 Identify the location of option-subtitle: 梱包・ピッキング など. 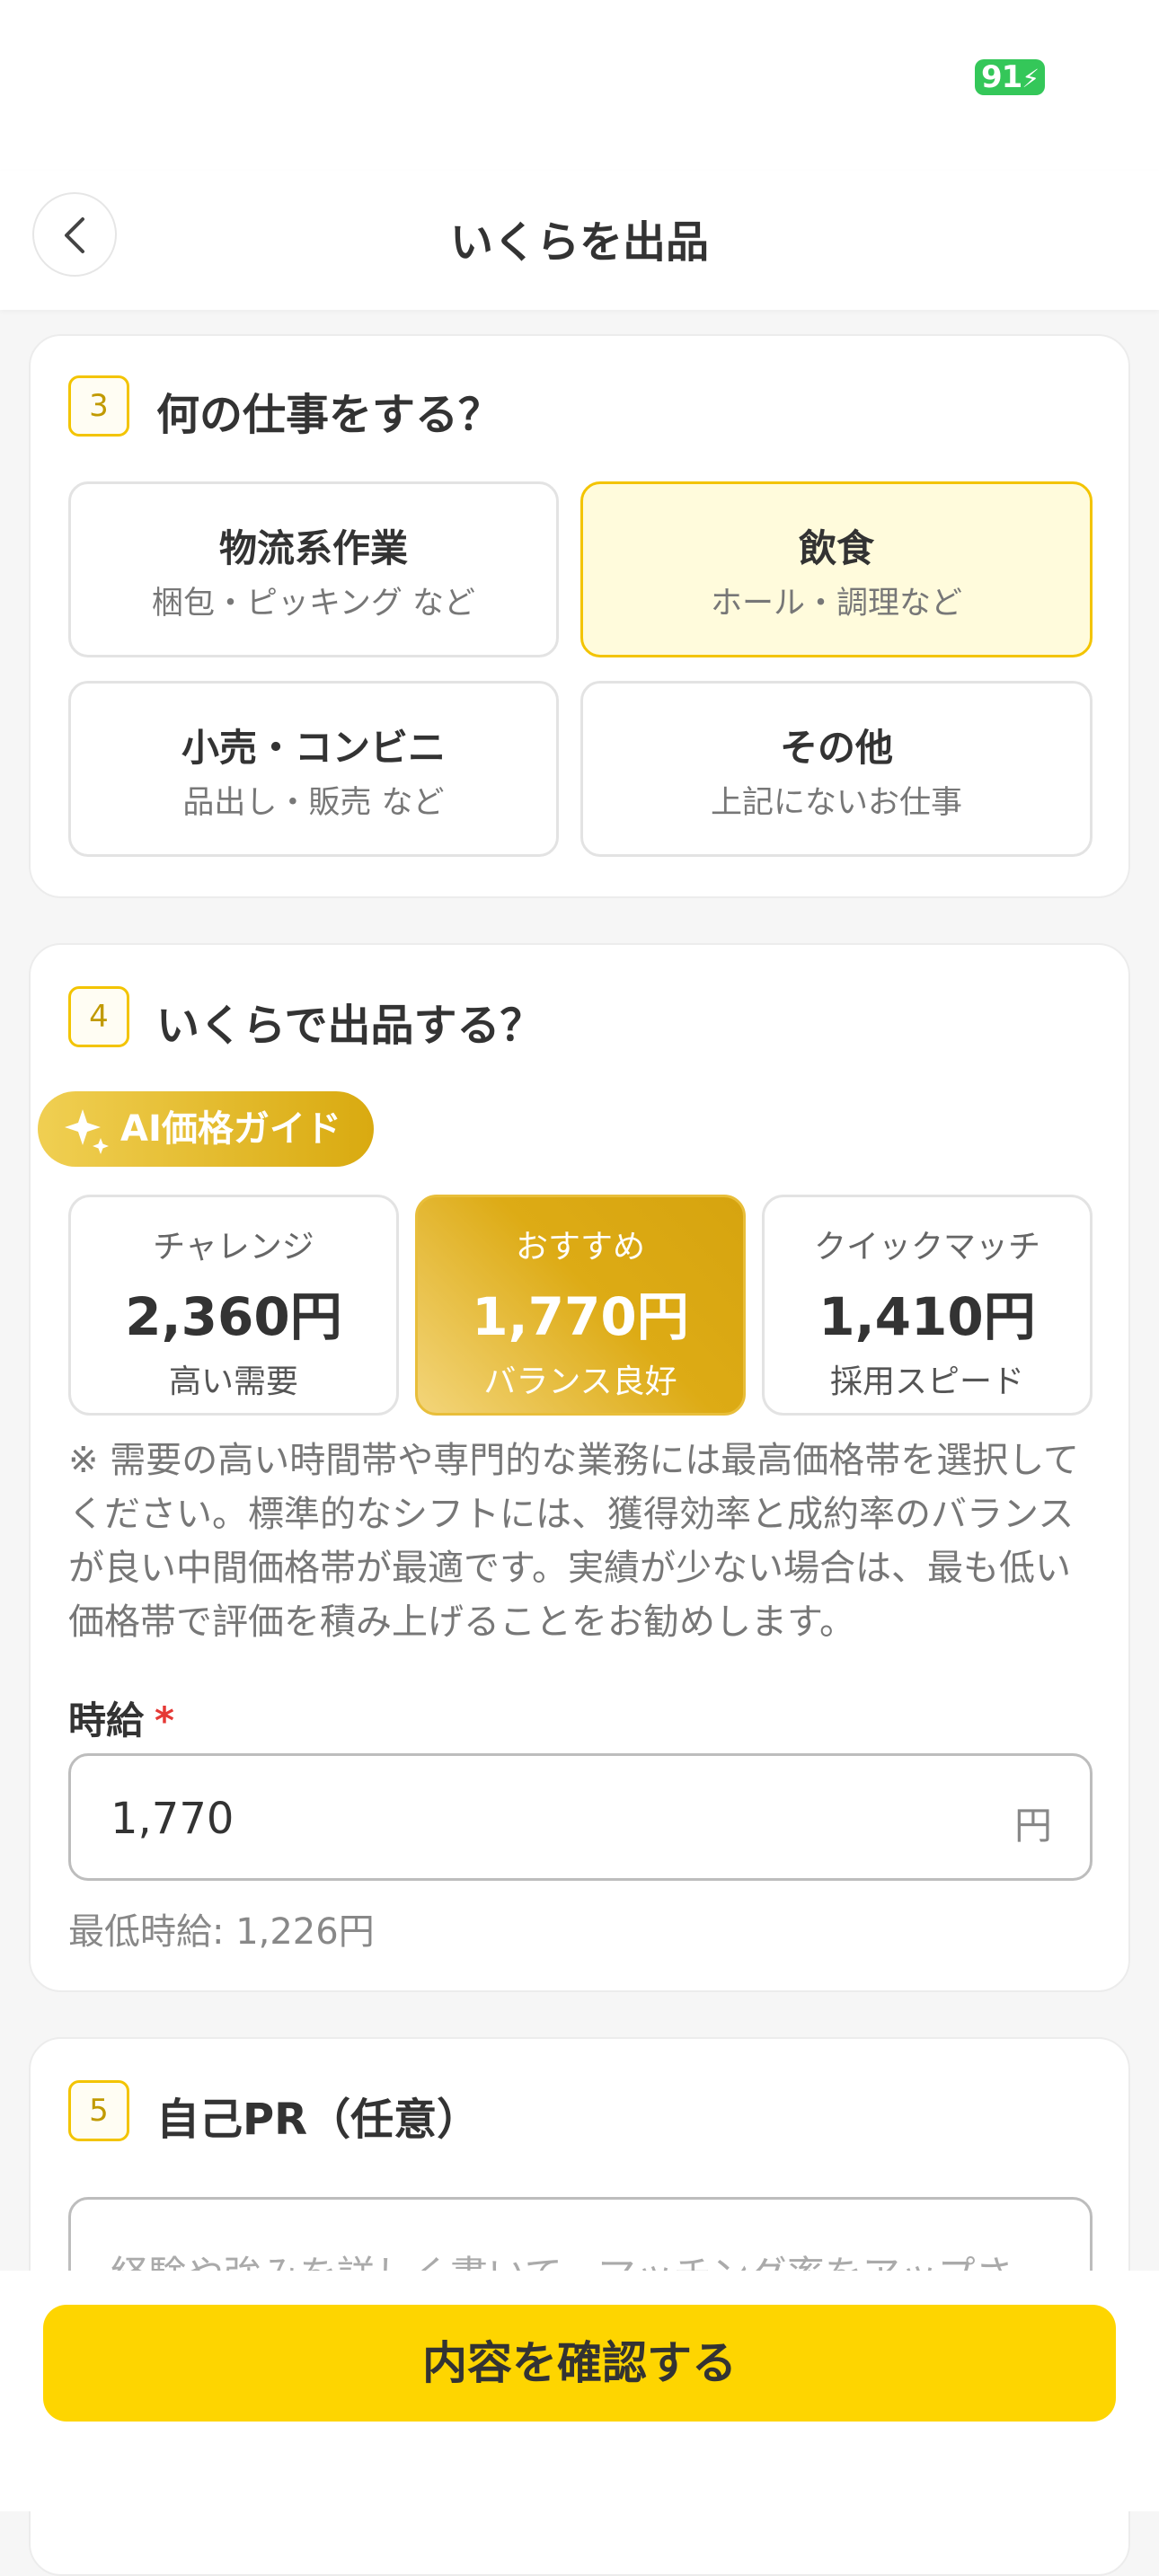
(313, 604).